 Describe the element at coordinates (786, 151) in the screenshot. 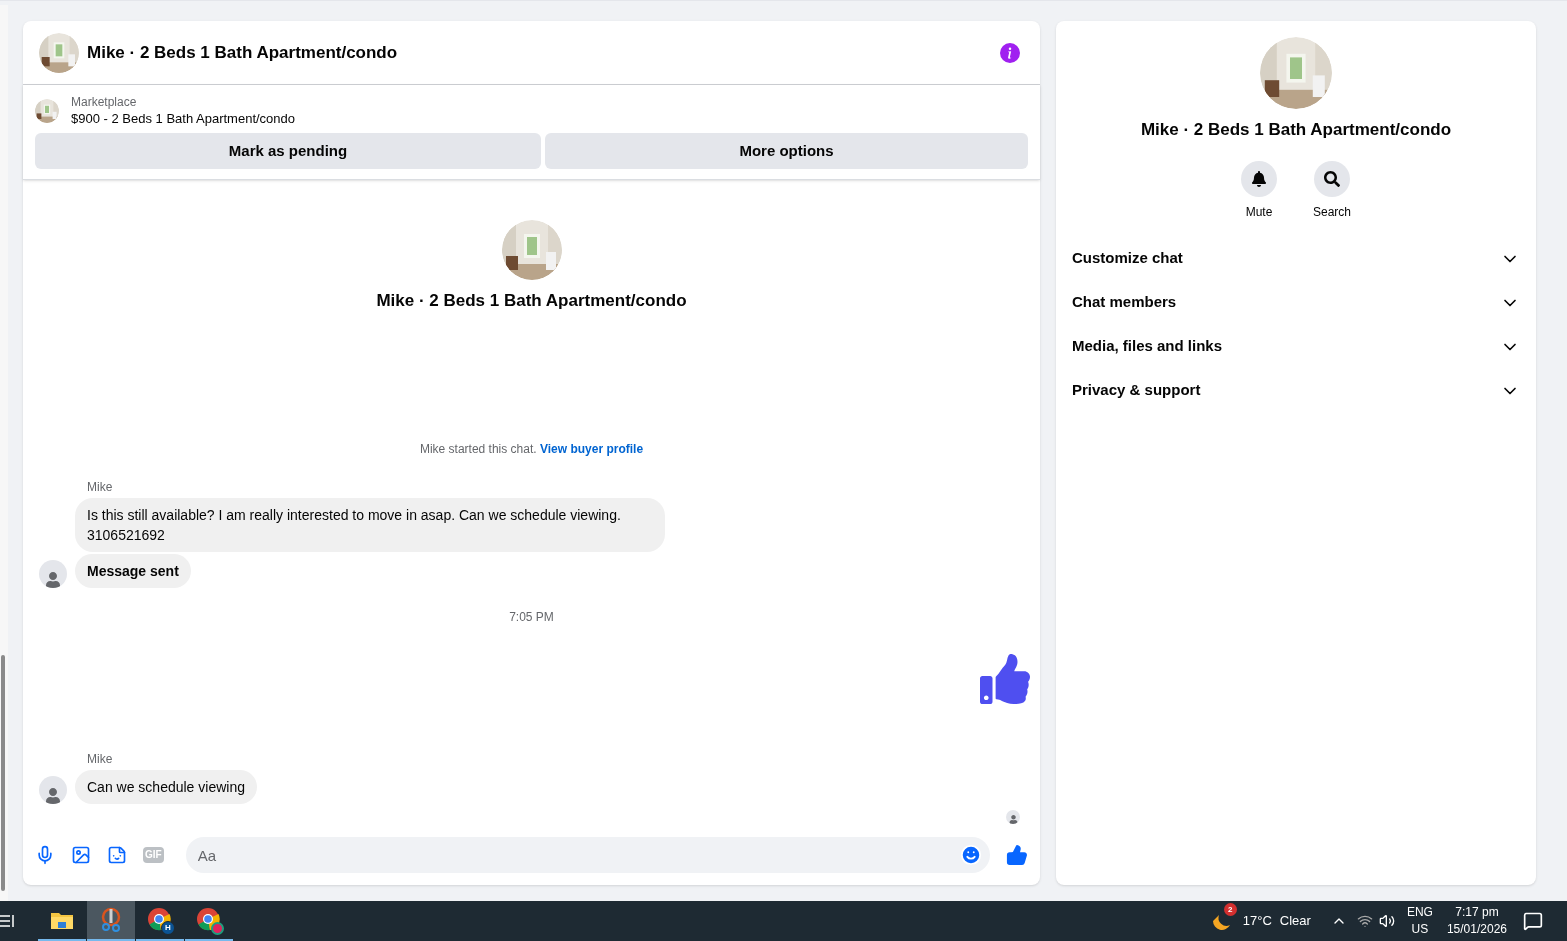

I see `action-button: More options` at that location.